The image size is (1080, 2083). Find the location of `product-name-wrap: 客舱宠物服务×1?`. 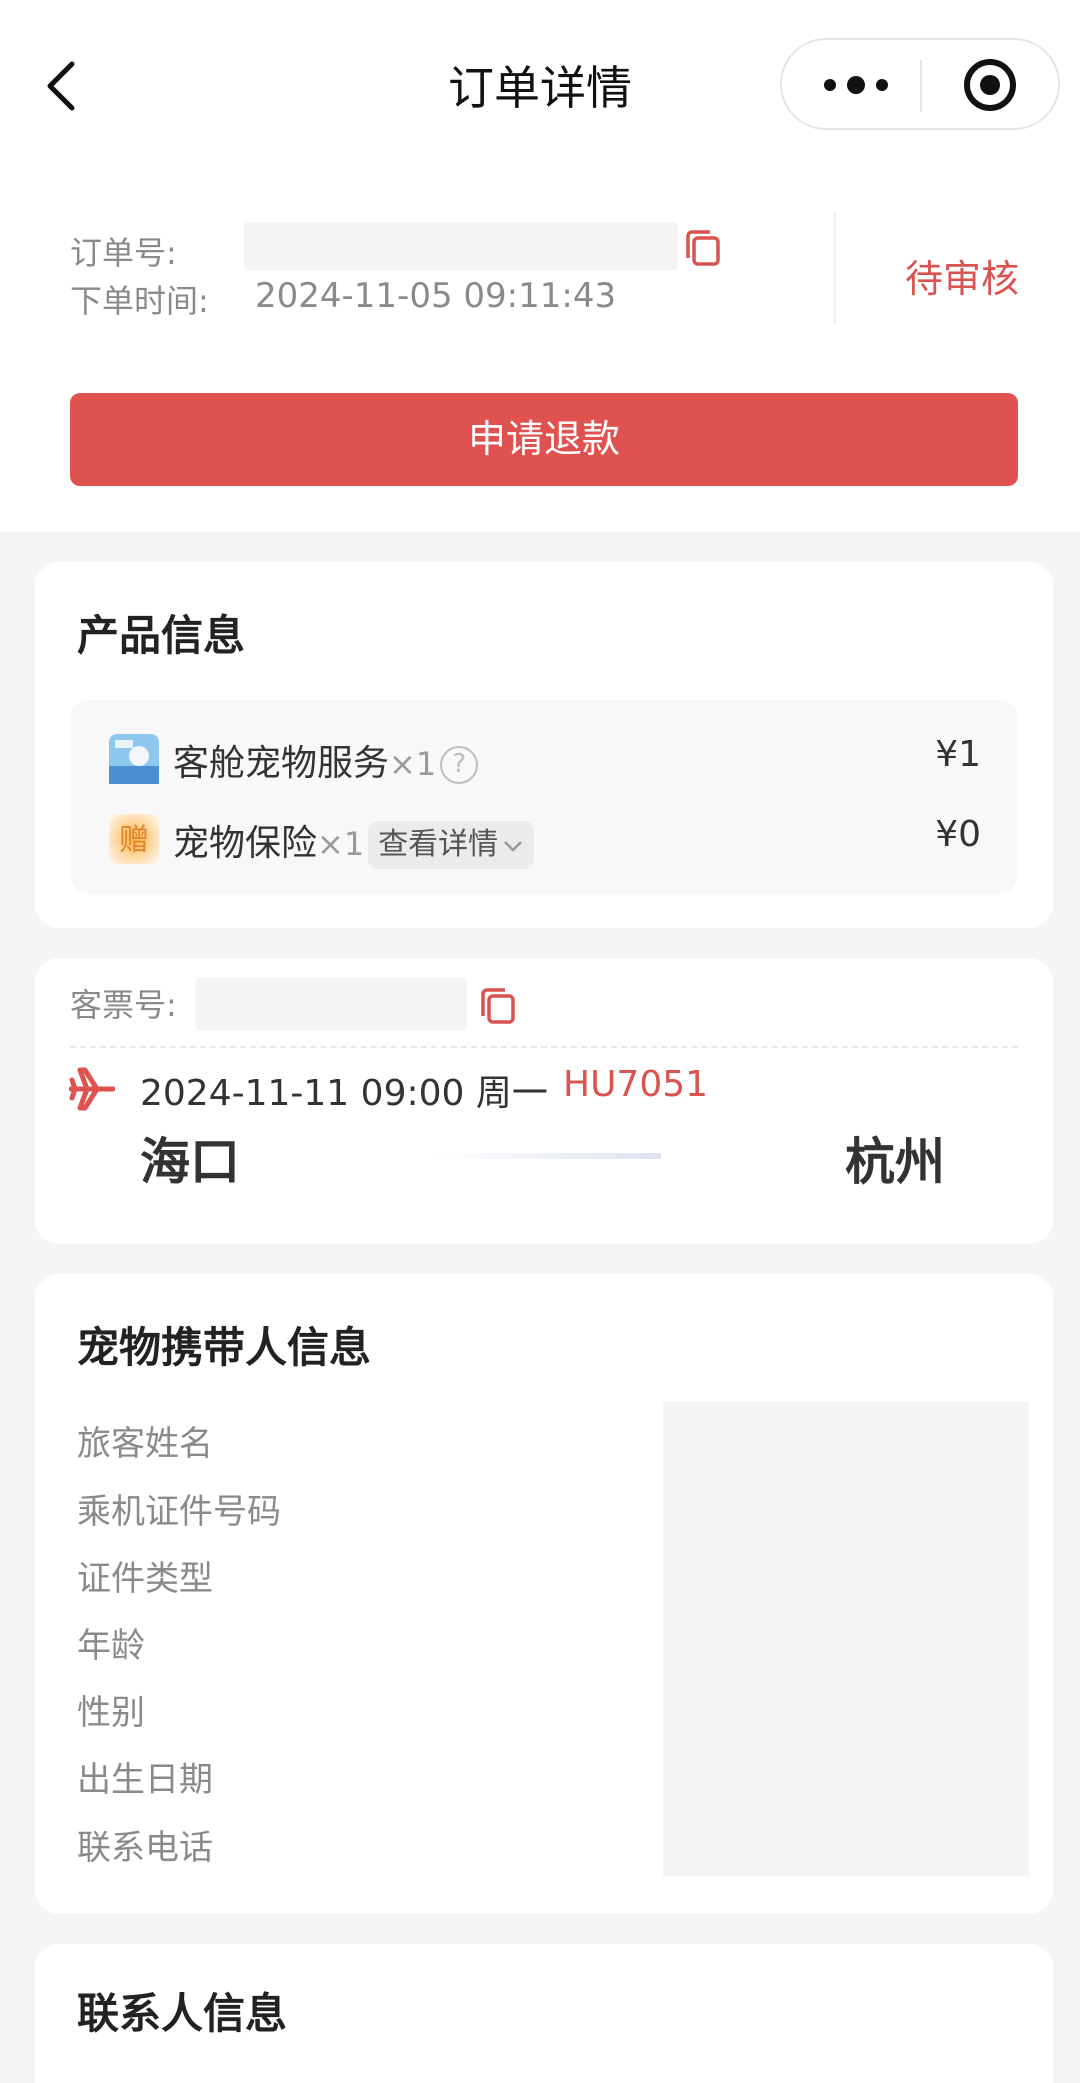

product-name-wrap: 客舱宠物服务×1? is located at coordinates (326, 760).